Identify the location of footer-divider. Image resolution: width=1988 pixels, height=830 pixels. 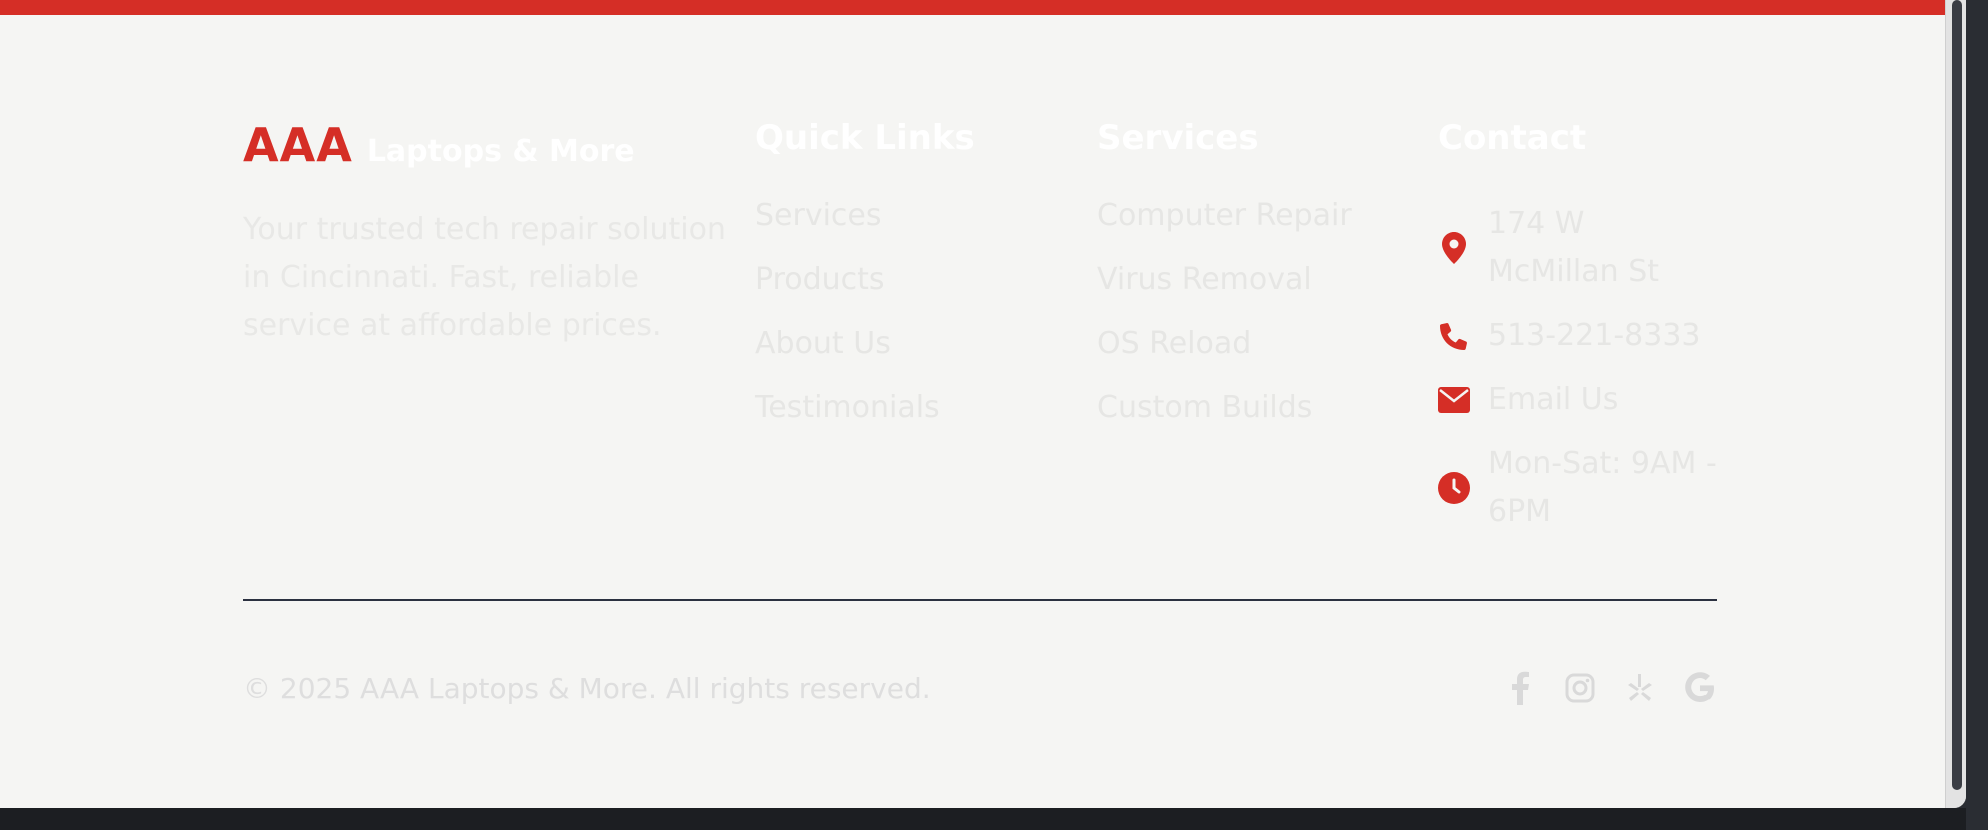
(980, 600).